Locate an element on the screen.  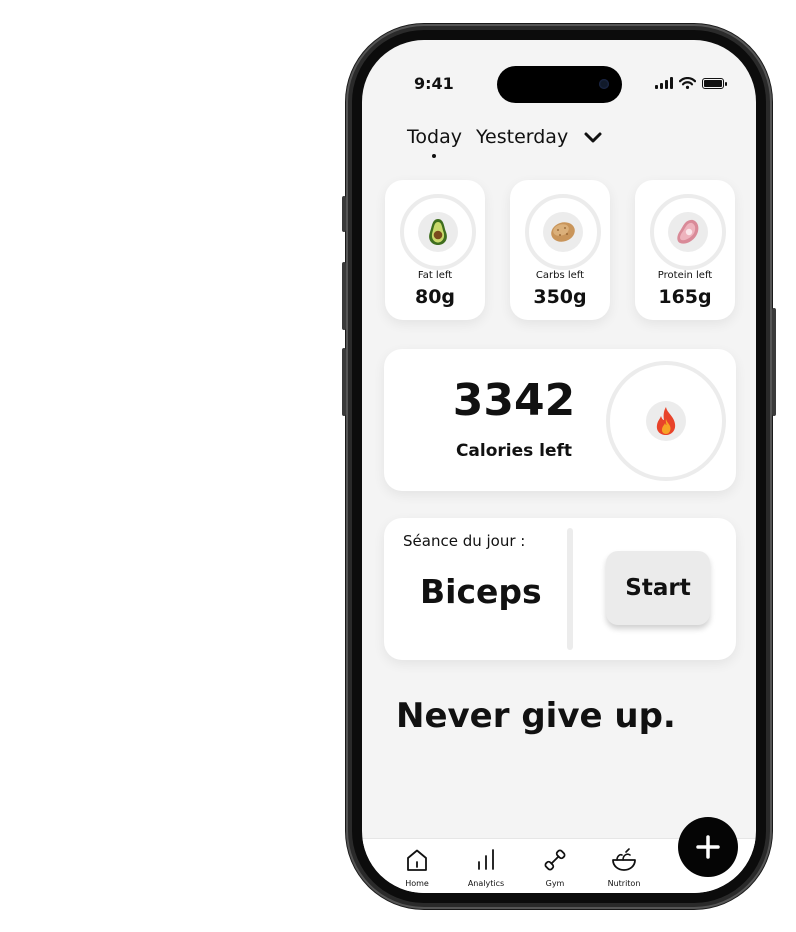
carbs-card: Carbs left 350g is located at coordinates (560, 250).